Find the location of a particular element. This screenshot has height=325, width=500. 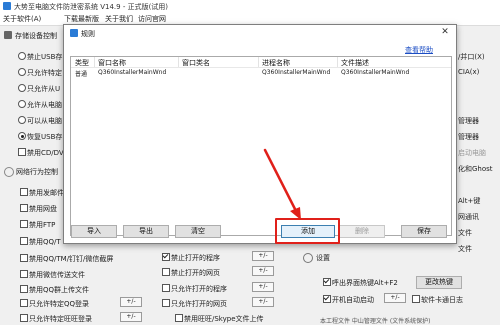

checkbox-disable-qq is located at coordinates (24, 241).